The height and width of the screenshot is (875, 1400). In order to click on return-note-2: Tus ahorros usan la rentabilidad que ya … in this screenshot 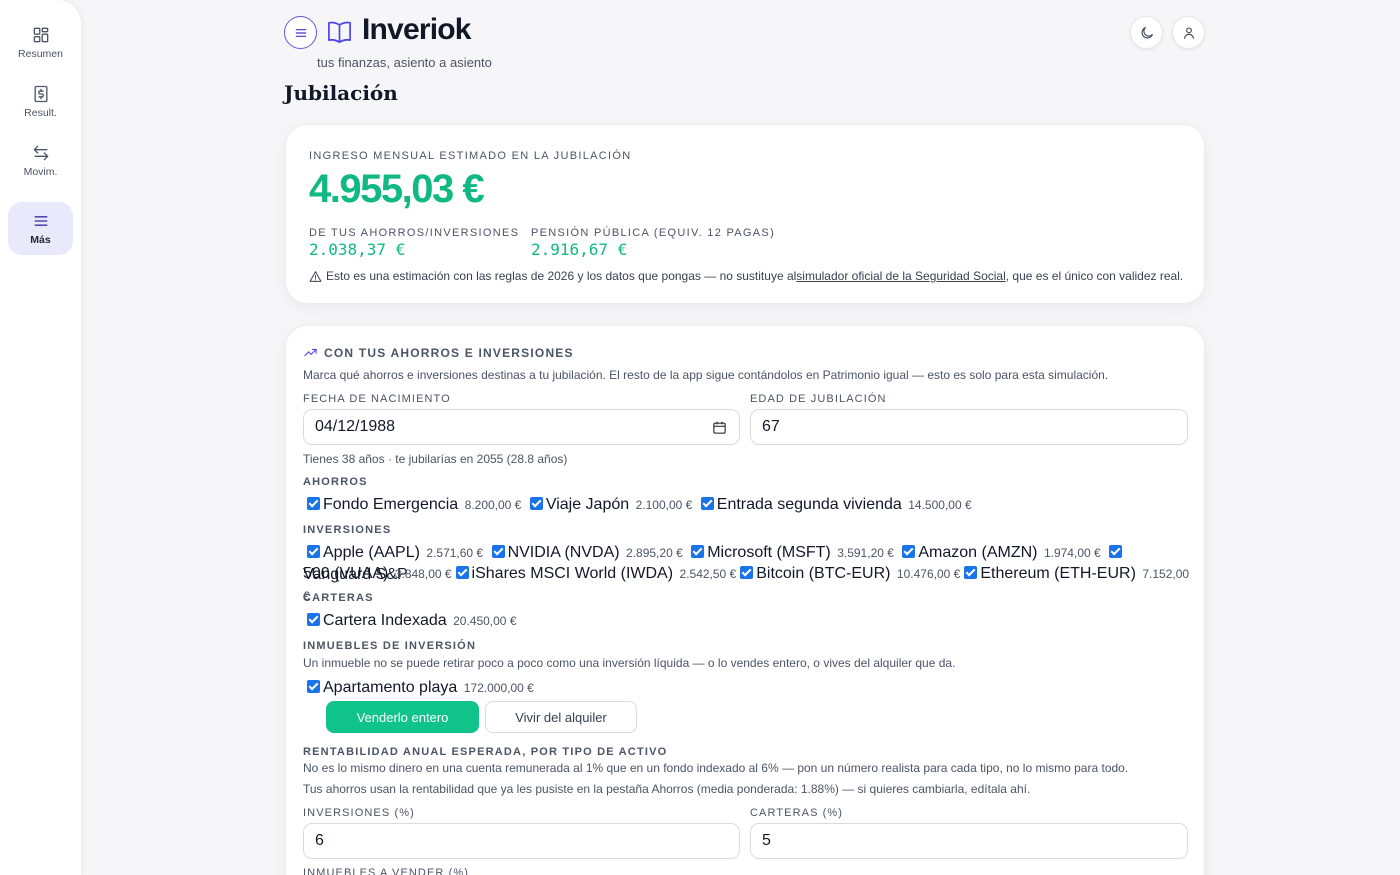, I will do `click(667, 789)`.